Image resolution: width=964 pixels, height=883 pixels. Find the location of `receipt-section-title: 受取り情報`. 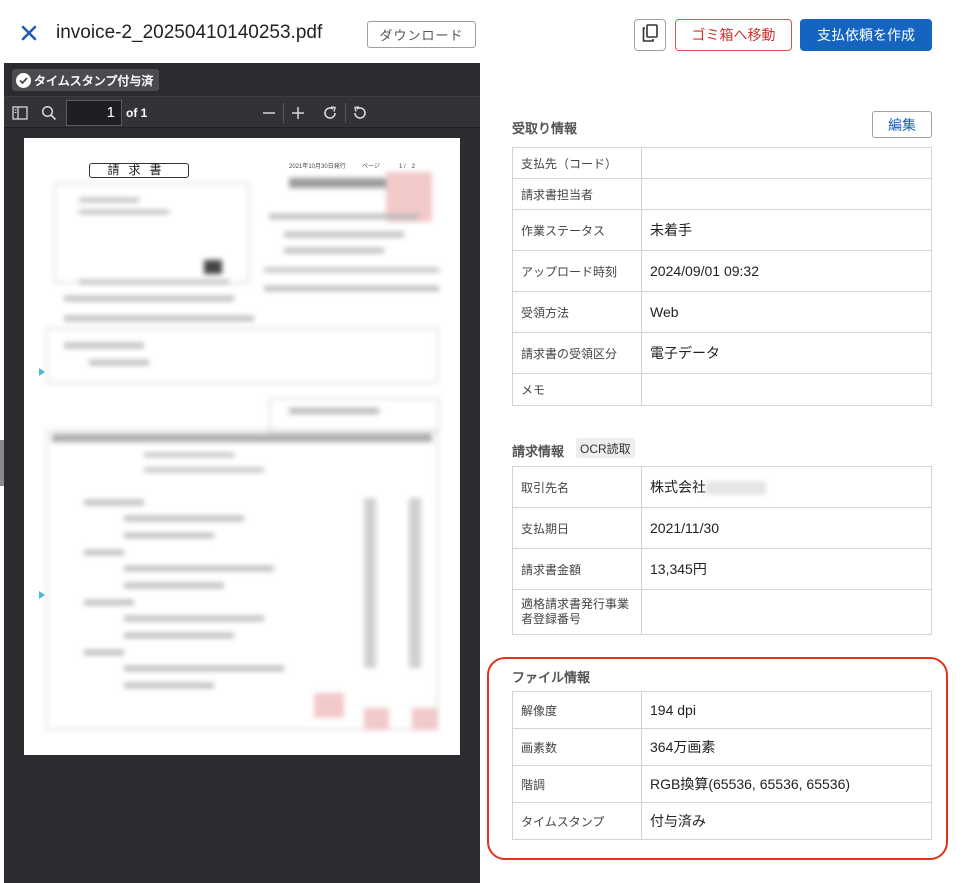

receipt-section-title: 受取り情報 is located at coordinates (545, 128).